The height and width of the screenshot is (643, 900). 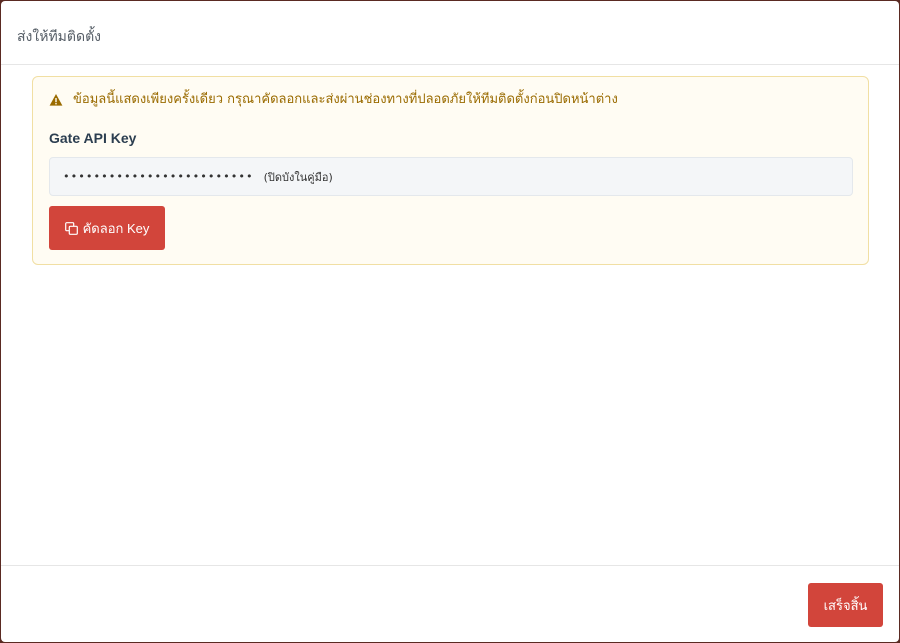 What do you see at coordinates (450, 603) in the screenshot?
I see `dialog-footer: เสร็จสิ้น` at bounding box center [450, 603].